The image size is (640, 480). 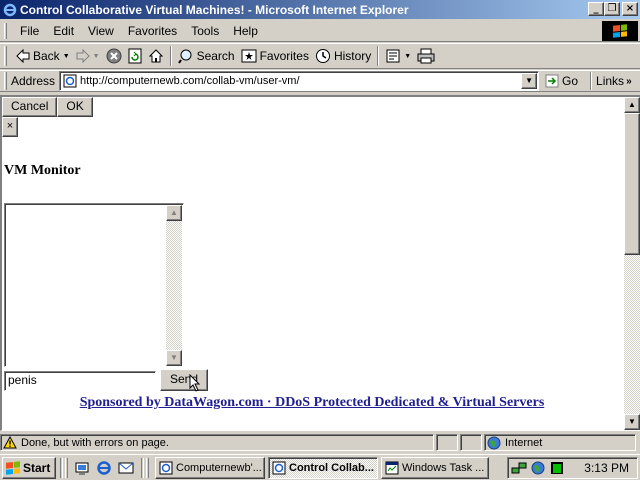 I want to click on chat-scroll-up-icon: ▲, so click(x=174, y=213).